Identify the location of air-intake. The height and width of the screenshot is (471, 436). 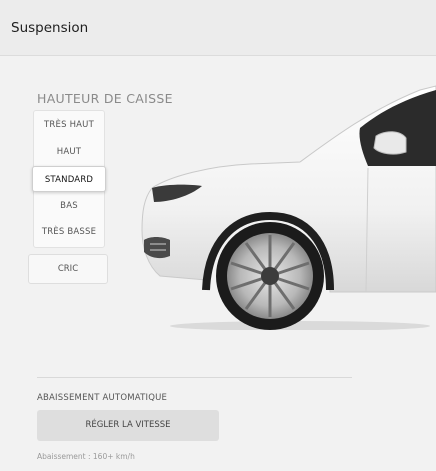
(157, 248).